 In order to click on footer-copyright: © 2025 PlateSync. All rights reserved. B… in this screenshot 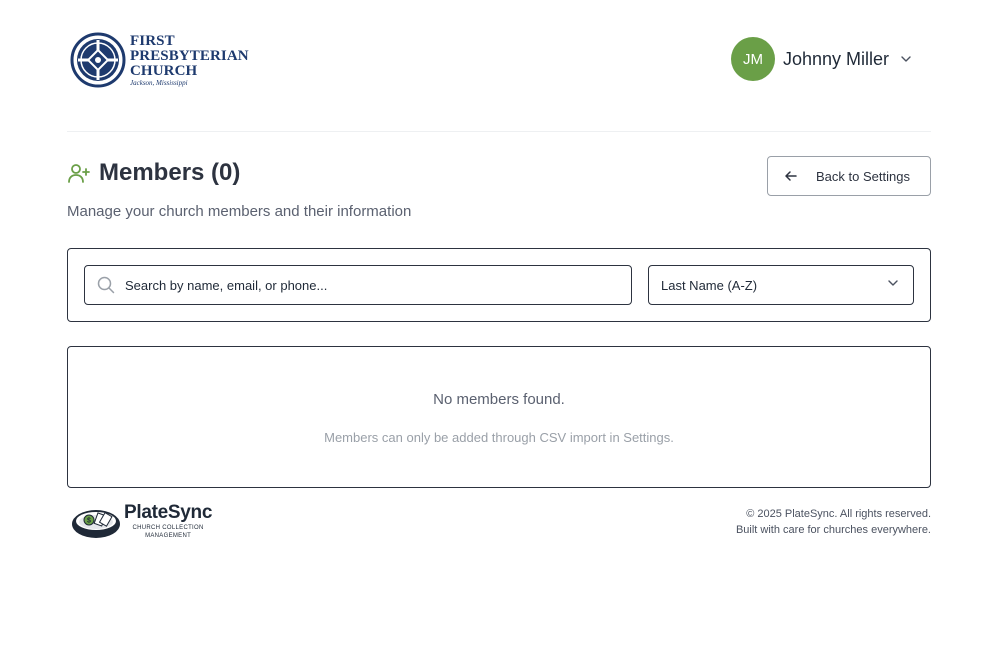, I will do `click(833, 522)`.